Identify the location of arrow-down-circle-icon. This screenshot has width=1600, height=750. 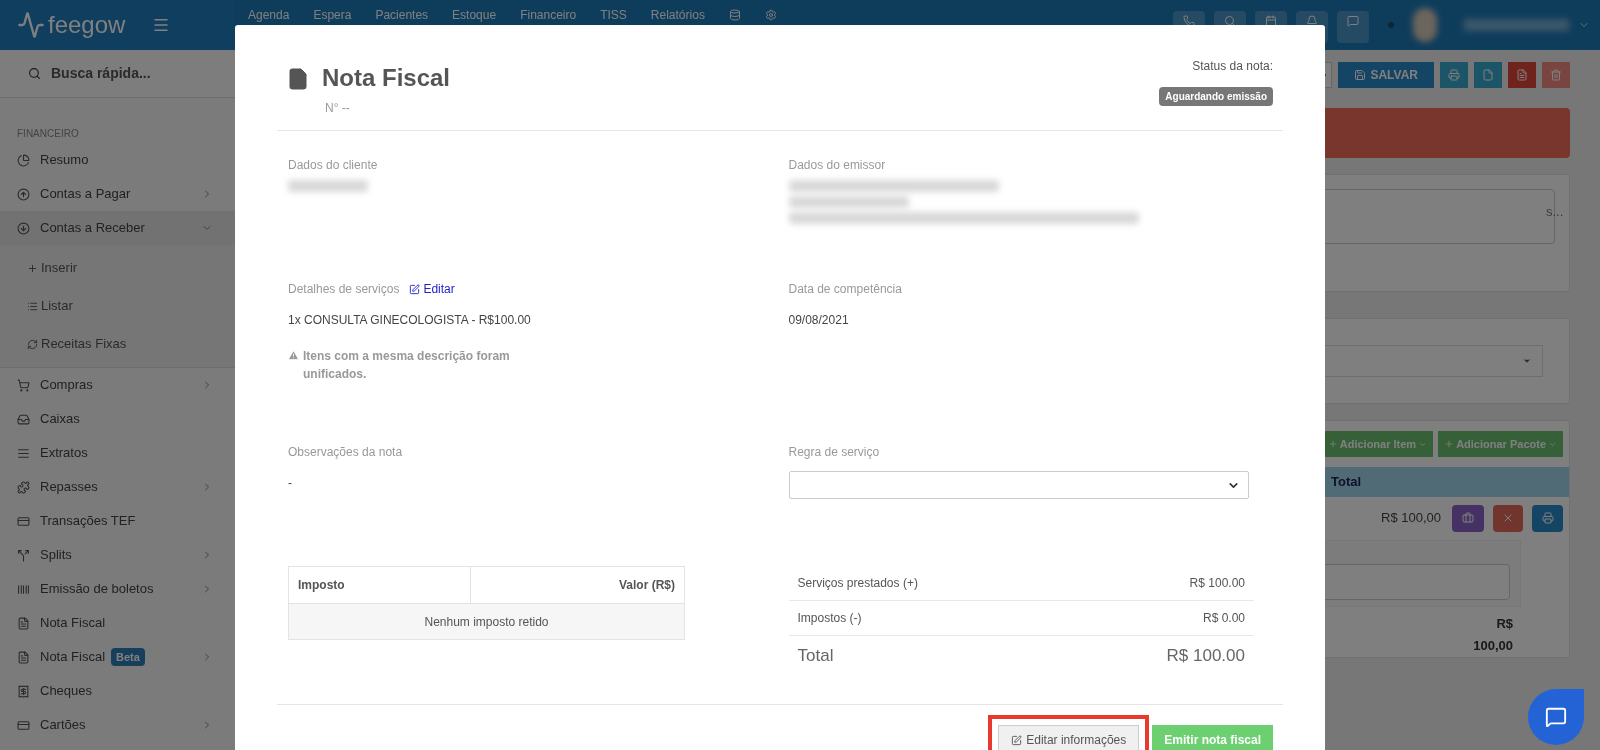
(23, 228).